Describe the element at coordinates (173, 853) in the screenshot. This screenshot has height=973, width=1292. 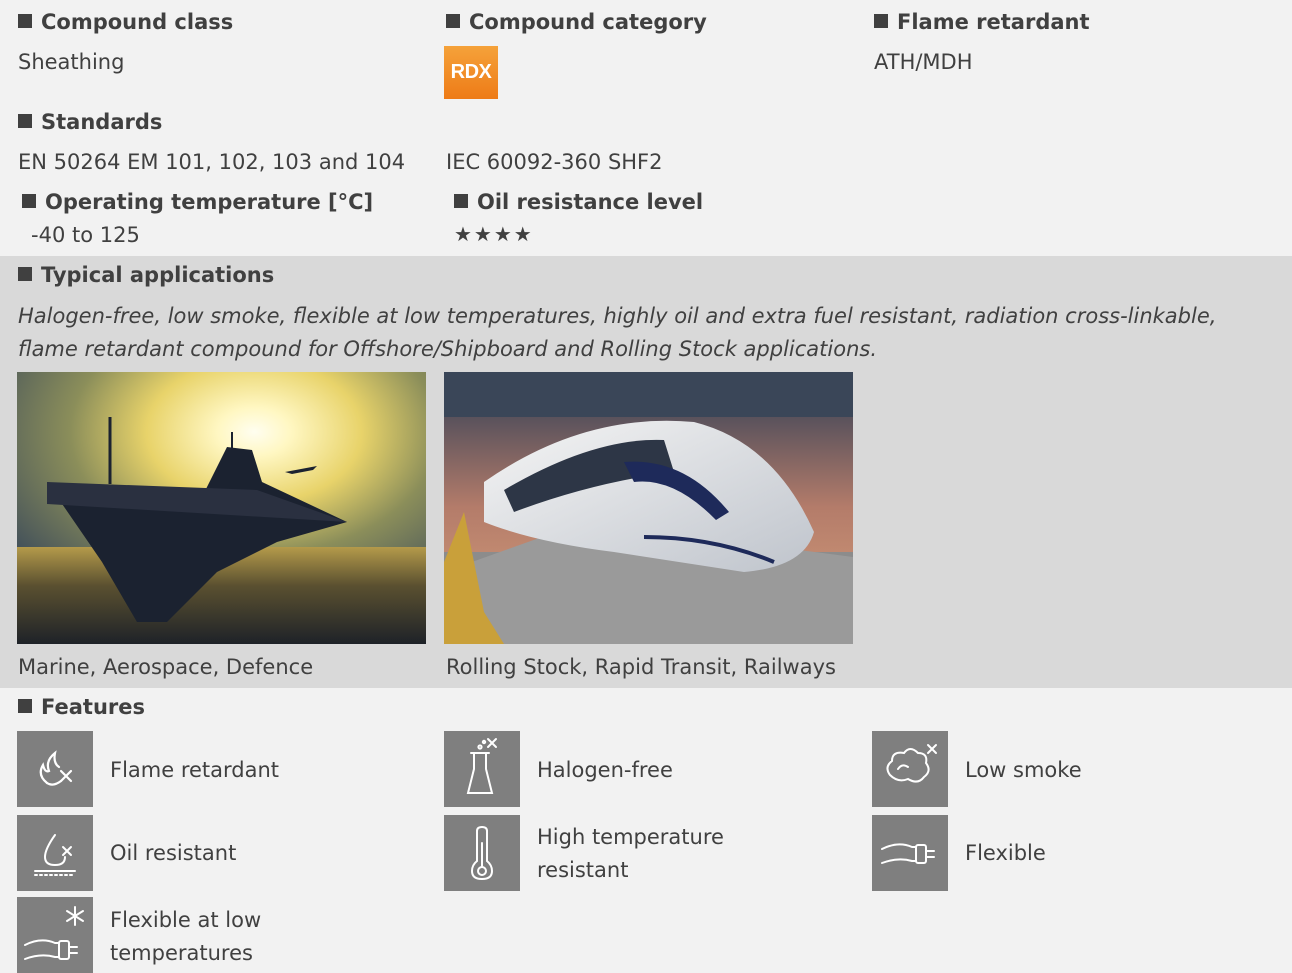
I see `feature-label-oil-resistant: Oil resistant` at that location.